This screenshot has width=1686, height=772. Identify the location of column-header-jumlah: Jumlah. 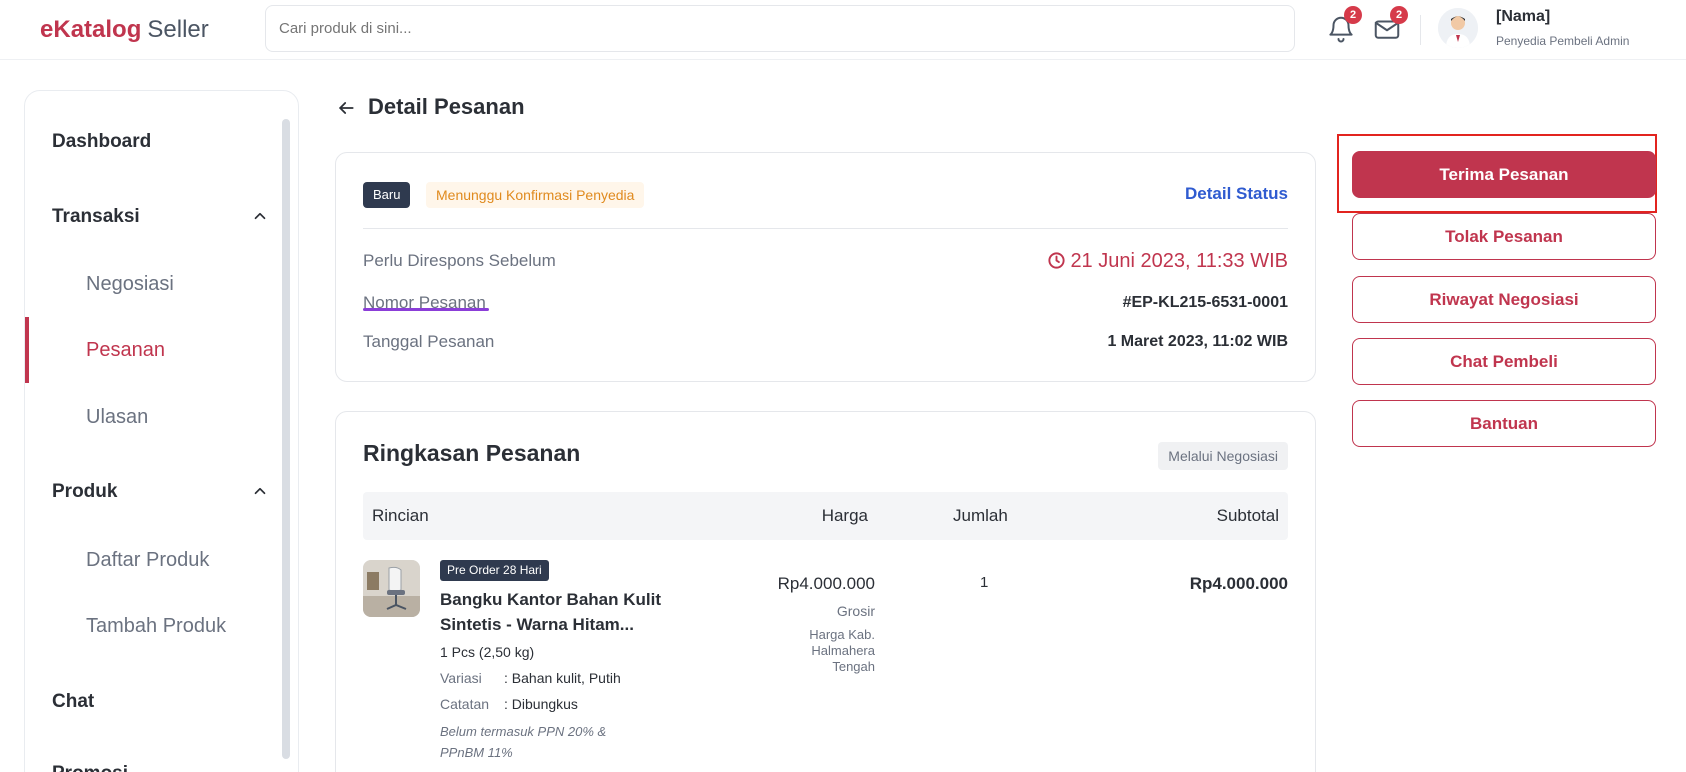
(980, 515).